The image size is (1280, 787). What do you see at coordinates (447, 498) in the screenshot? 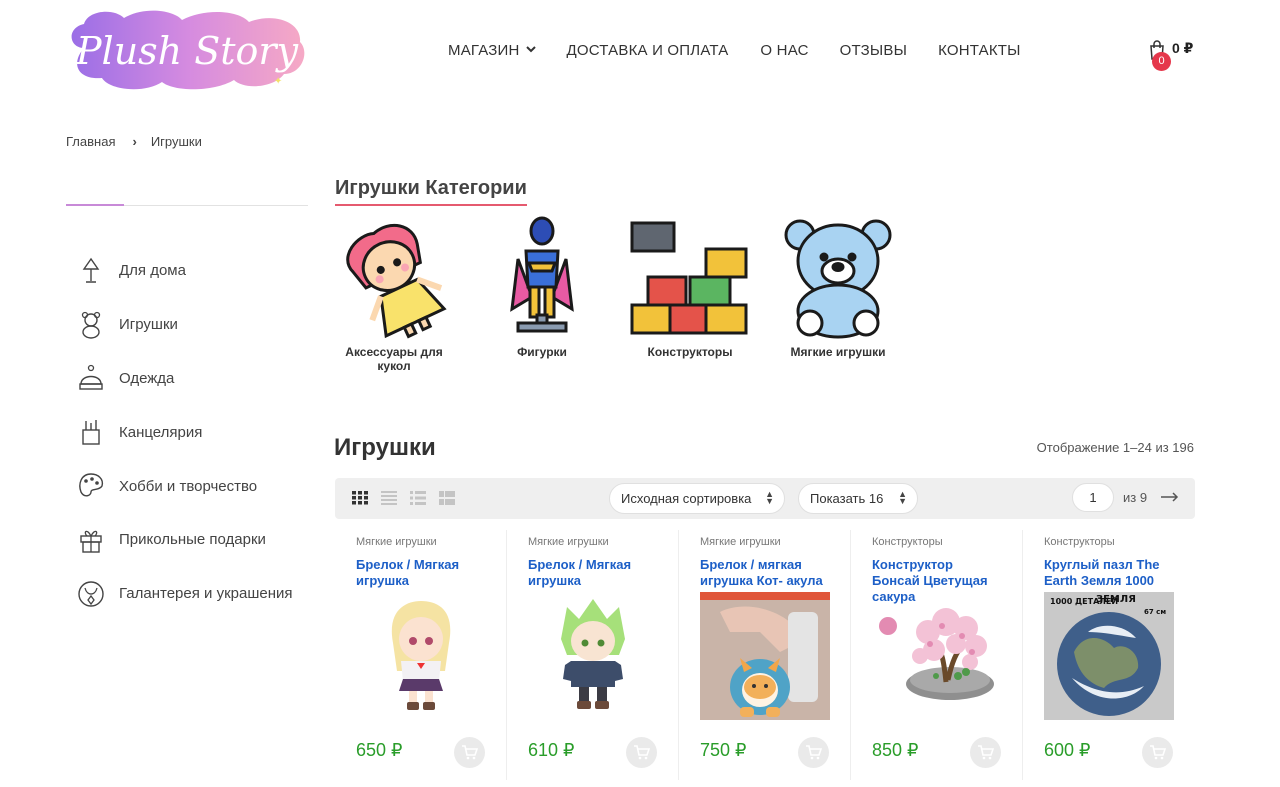
I see `table-view-icon` at bounding box center [447, 498].